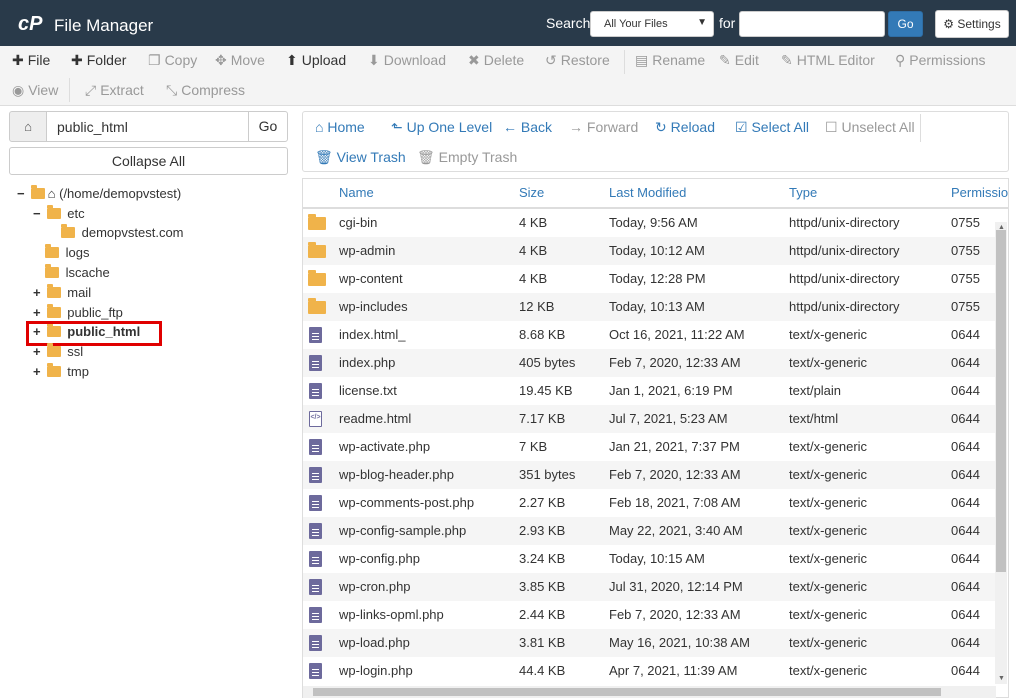 The height and width of the screenshot is (698, 1016). Describe the element at coordinates (360, 157) in the screenshot. I see `view-trash-button: 🗑 View Trash` at that location.